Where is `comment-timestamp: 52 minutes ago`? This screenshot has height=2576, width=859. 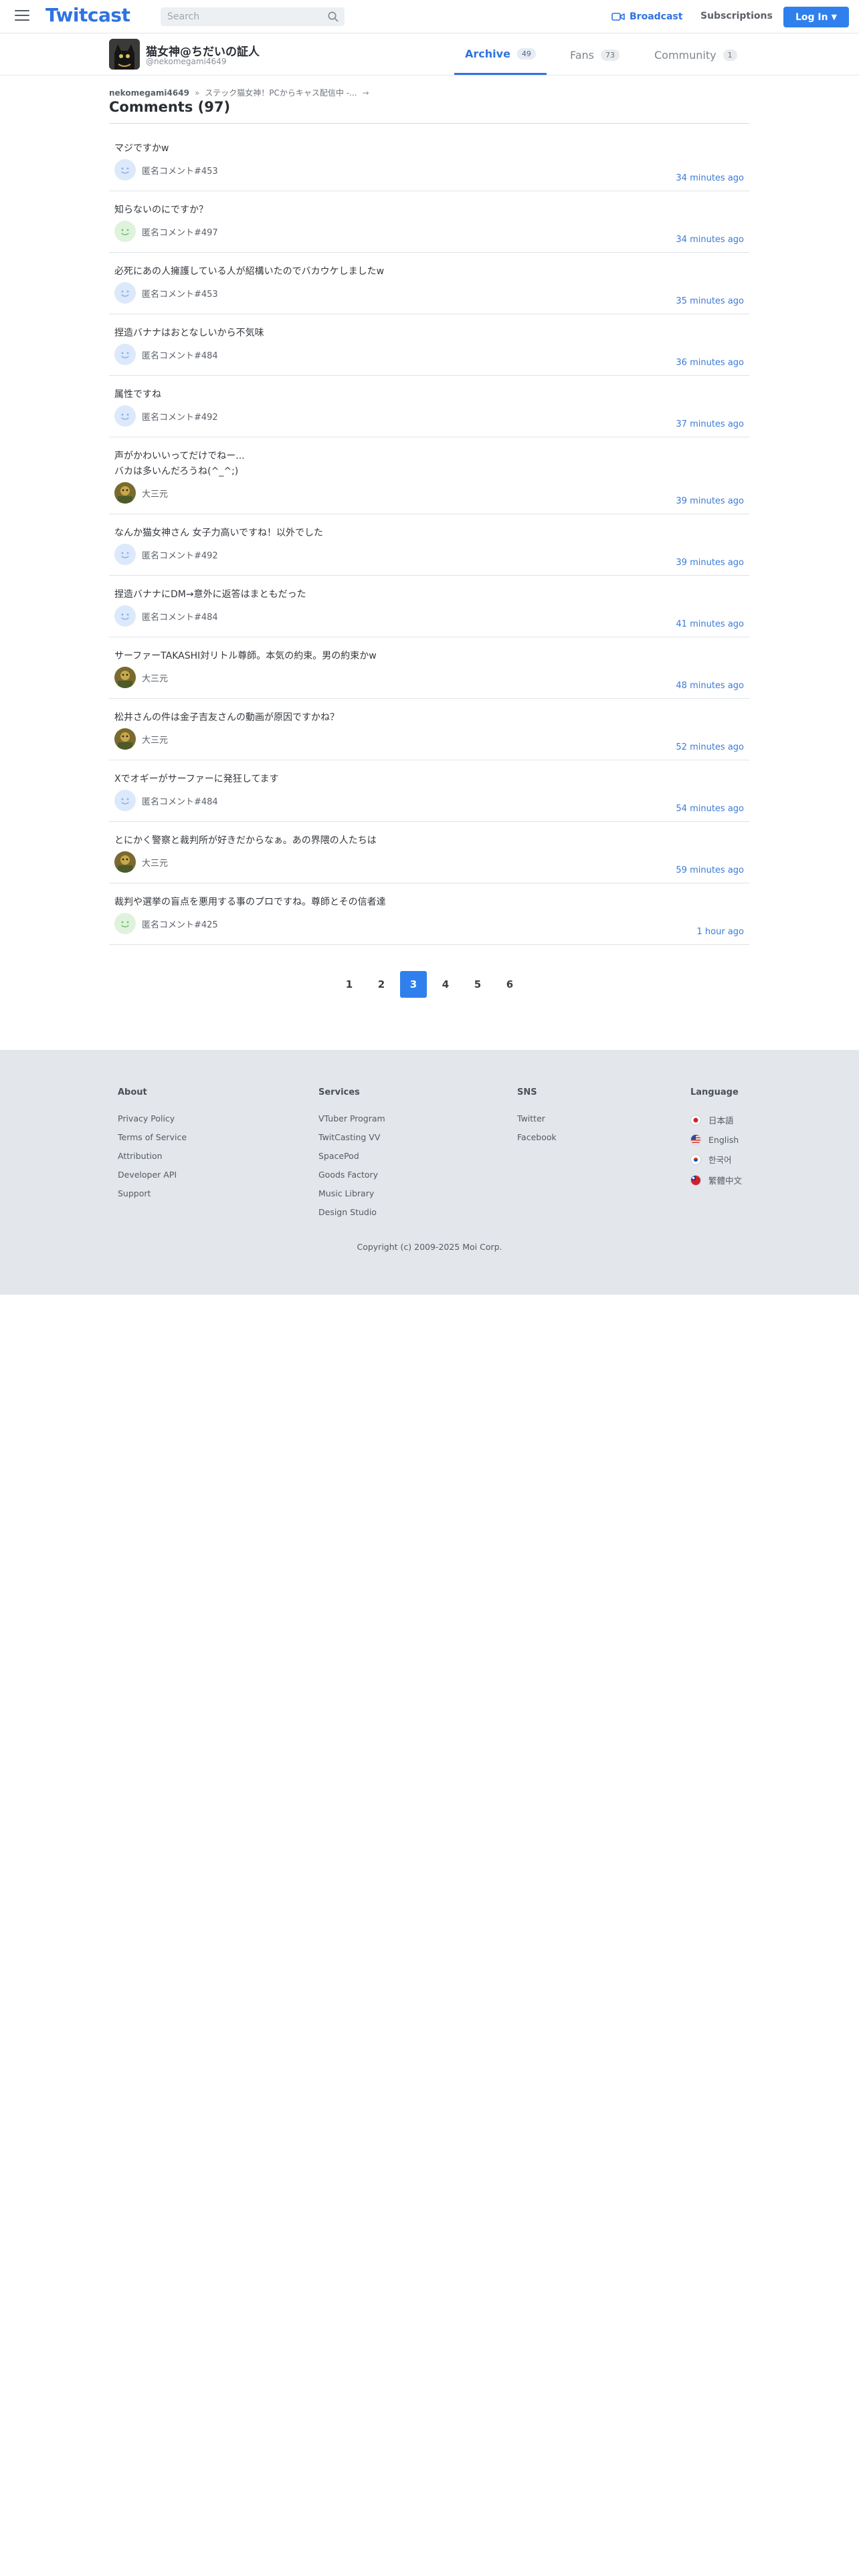
comment-timestamp: 52 minutes ago is located at coordinates (710, 747).